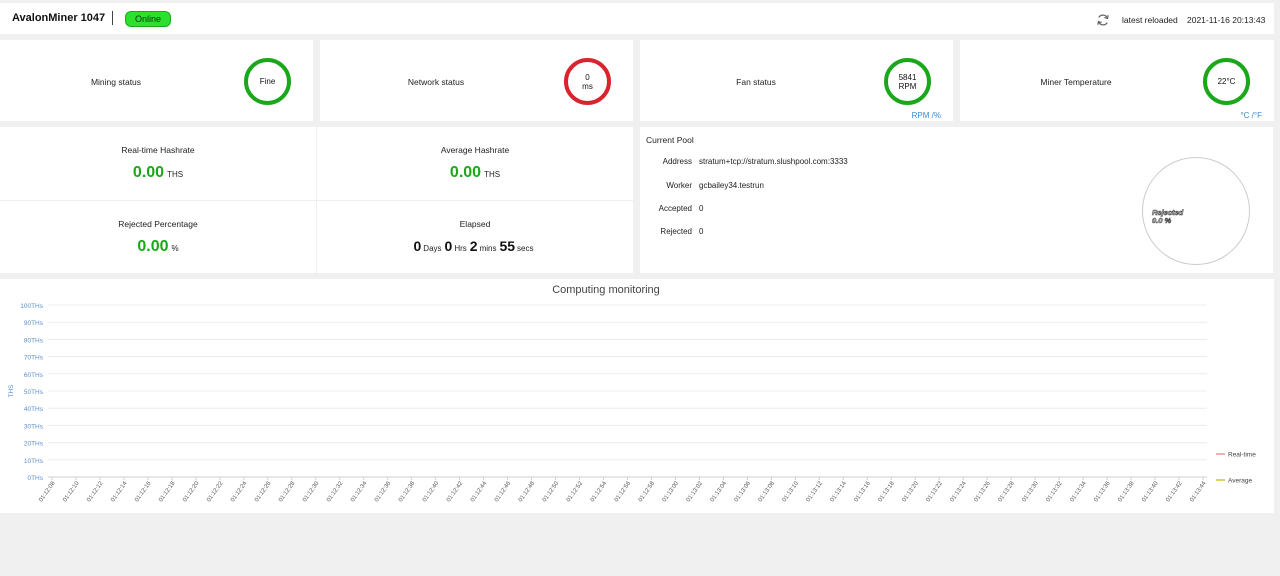 This screenshot has width=1280, height=576. What do you see at coordinates (675, 208) in the screenshot?
I see `pool-key: Accepted` at bounding box center [675, 208].